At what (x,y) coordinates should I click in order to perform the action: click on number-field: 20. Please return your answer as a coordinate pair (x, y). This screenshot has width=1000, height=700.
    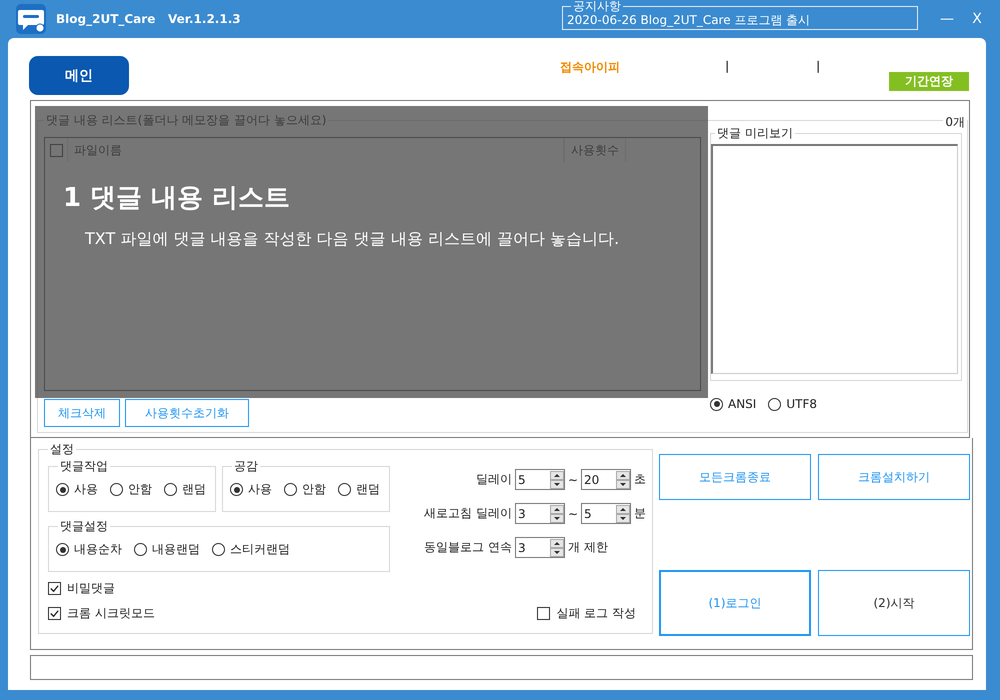
    Looking at the image, I should click on (606, 479).